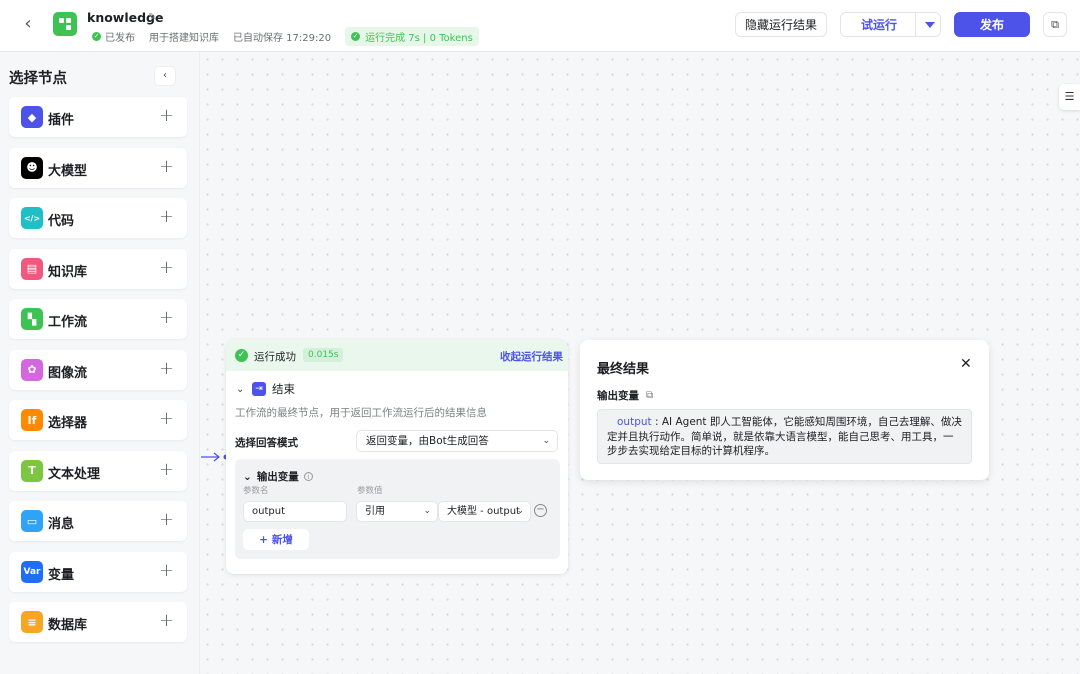 This screenshot has width=1080, height=674. I want to click on sidebar-item-label: 文本处理, so click(74, 474).